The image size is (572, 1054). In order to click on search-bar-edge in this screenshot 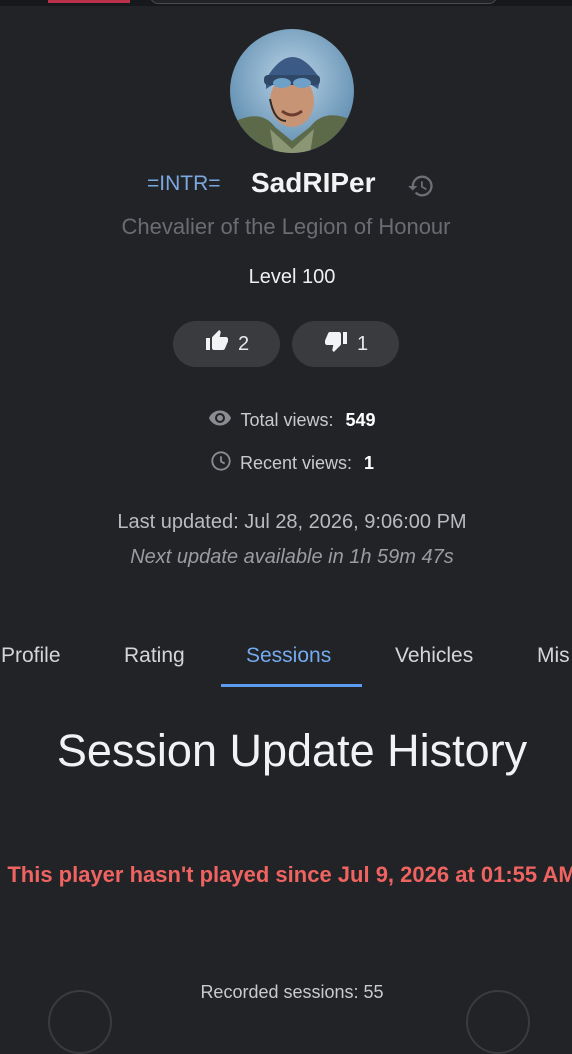, I will do `click(323, 2)`.